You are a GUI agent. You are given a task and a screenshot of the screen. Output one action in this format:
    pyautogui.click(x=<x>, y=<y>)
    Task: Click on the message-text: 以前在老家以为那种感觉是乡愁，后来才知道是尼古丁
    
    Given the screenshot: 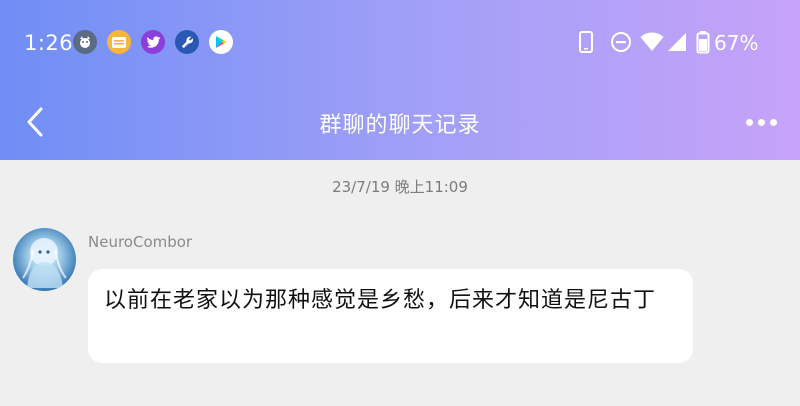 What is the action you would take?
    pyautogui.click(x=380, y=300)
    